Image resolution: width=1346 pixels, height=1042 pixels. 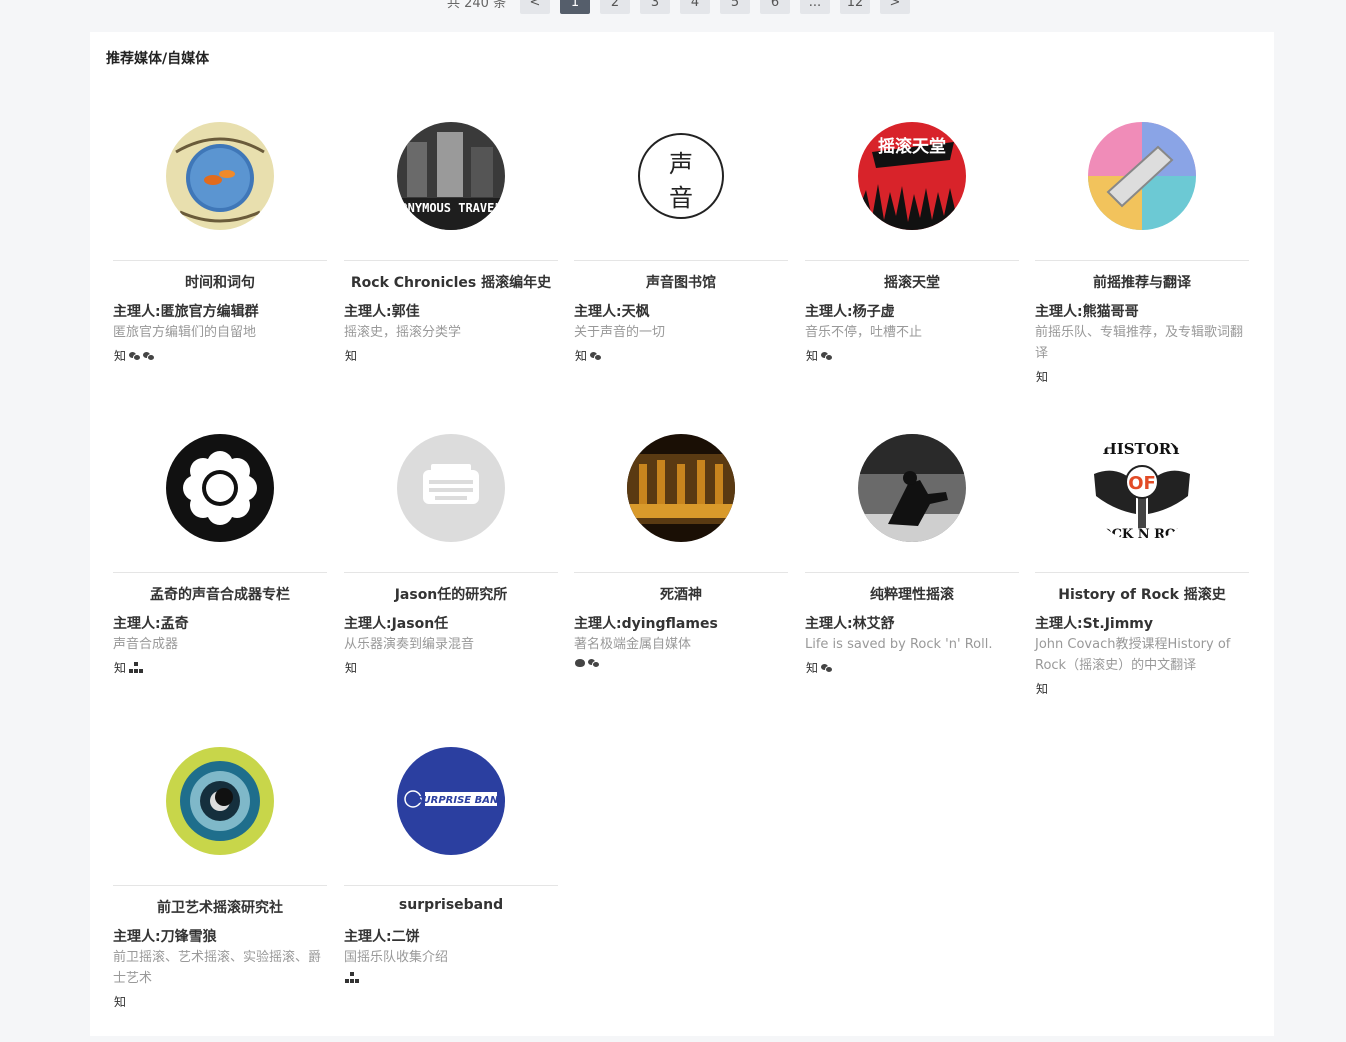 What do you see at coordinates (681, 594) in the screenshot?
I see `card-title: 死酒神` at bounding box center [681, 594].